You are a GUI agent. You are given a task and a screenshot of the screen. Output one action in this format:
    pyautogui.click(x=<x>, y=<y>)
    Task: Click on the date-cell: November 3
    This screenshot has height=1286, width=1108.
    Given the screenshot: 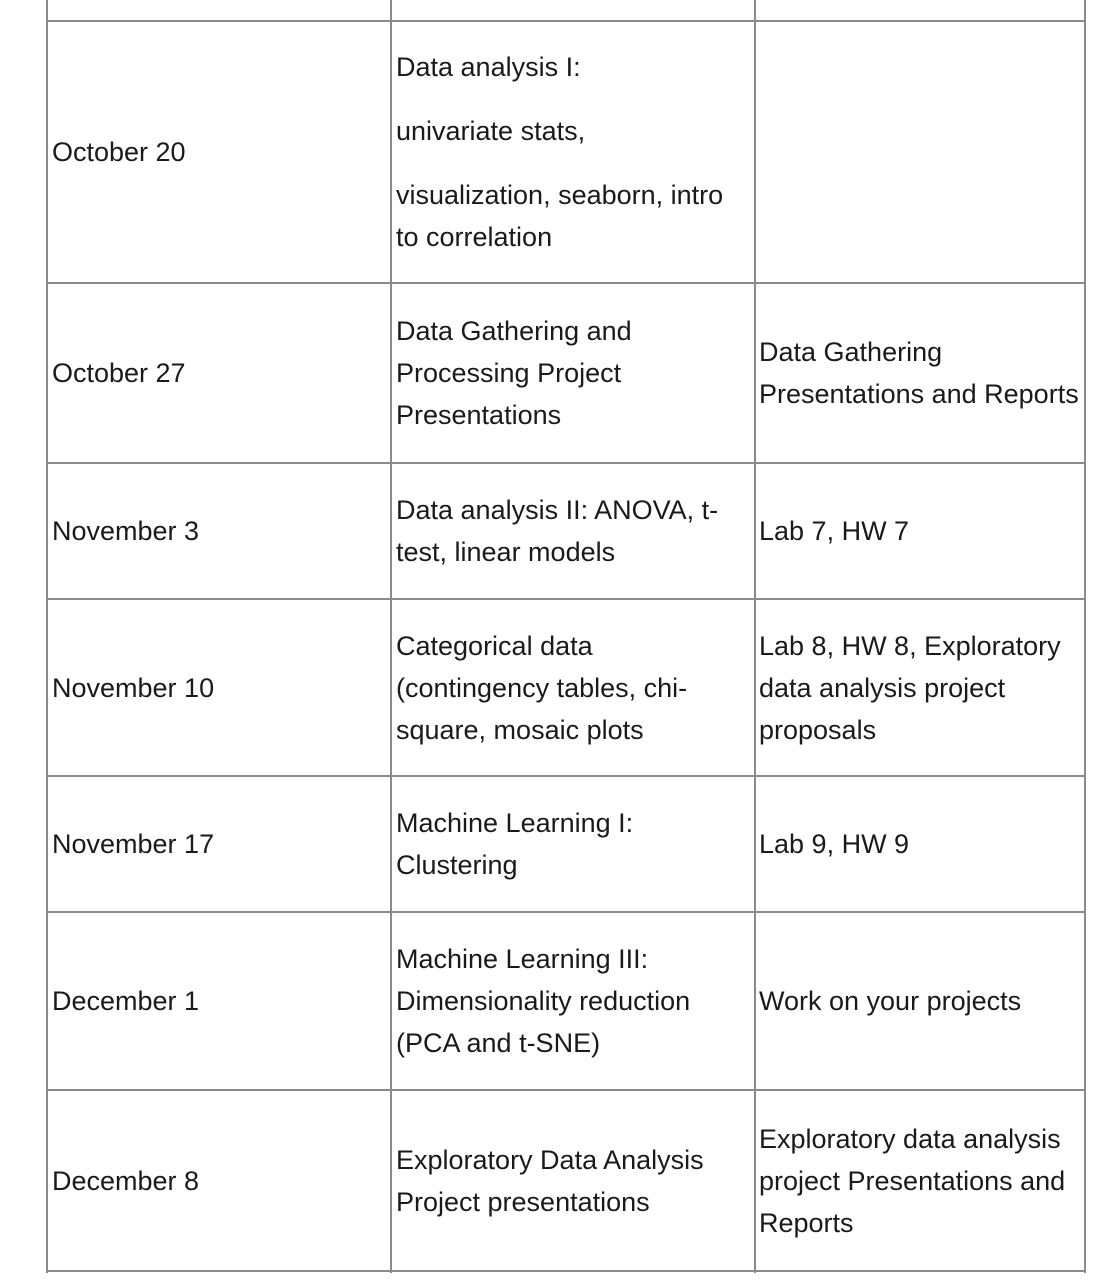 What is the action you would take?
    pyautogui.click(x=217, y=531)
    